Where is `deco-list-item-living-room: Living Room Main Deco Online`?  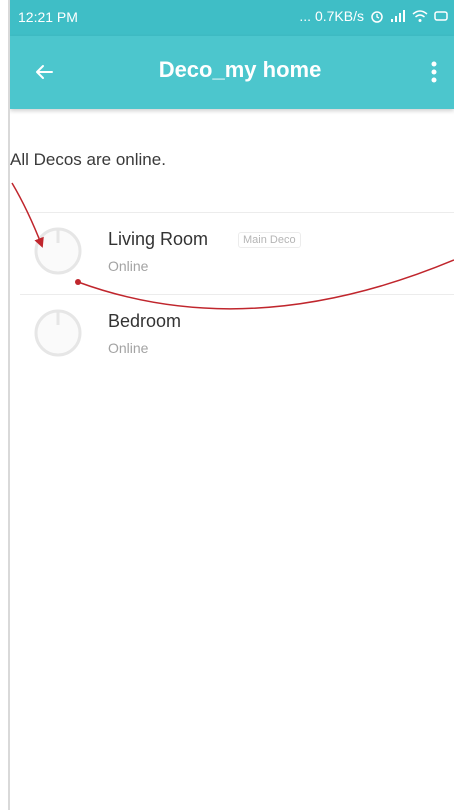 deco-list-item-living-room: Living Room Main Deco Online is located at coordinates (237, 254).